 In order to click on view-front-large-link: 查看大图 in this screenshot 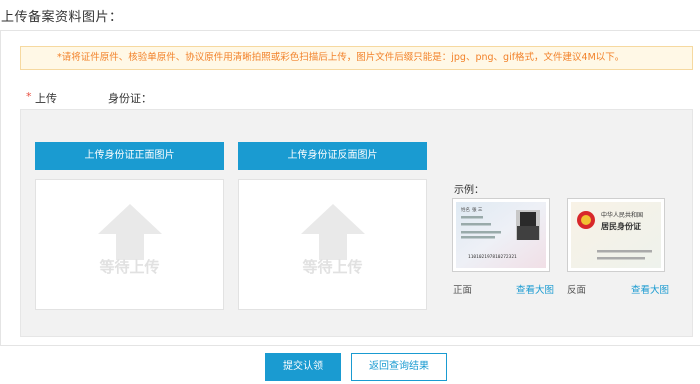, I will do `click(535, 289)`.